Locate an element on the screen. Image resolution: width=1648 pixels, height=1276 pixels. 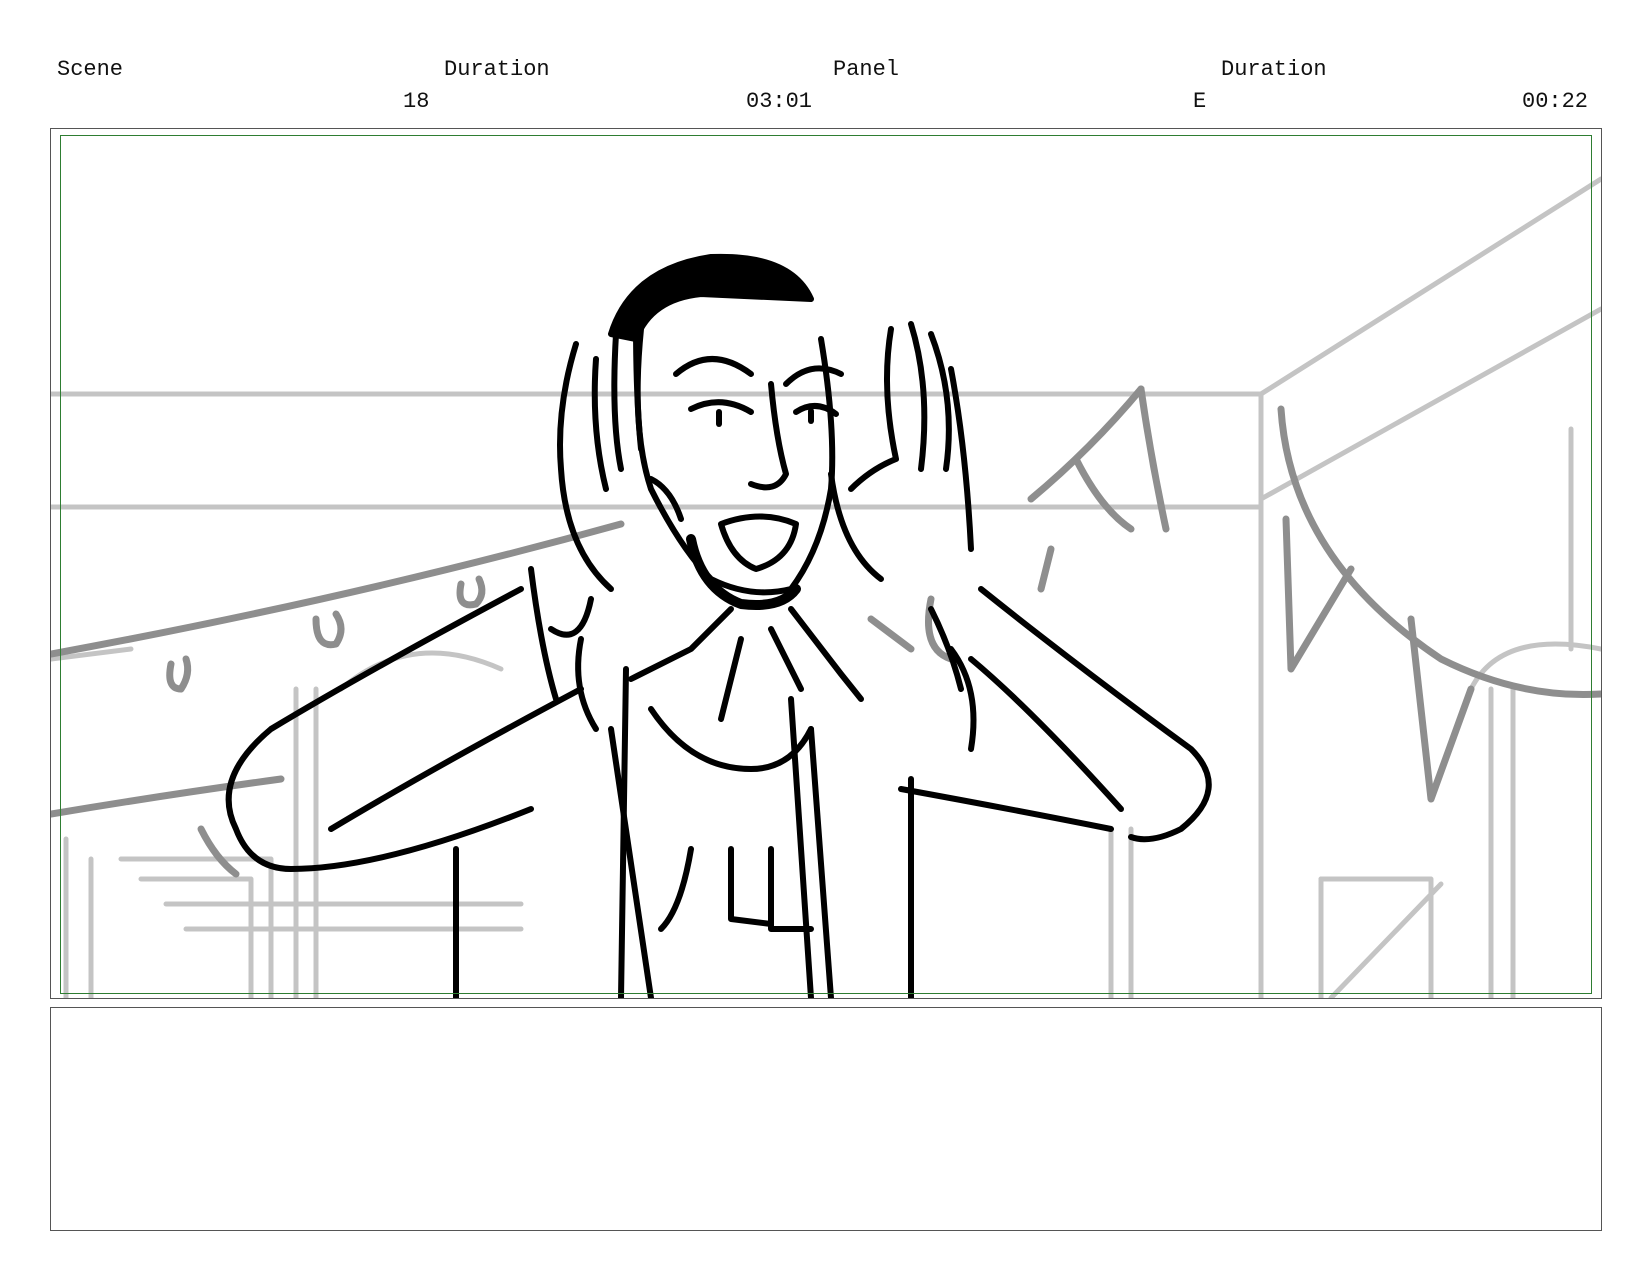
panel-duration-value: 00:22 is located at coordinates (1555, 101).